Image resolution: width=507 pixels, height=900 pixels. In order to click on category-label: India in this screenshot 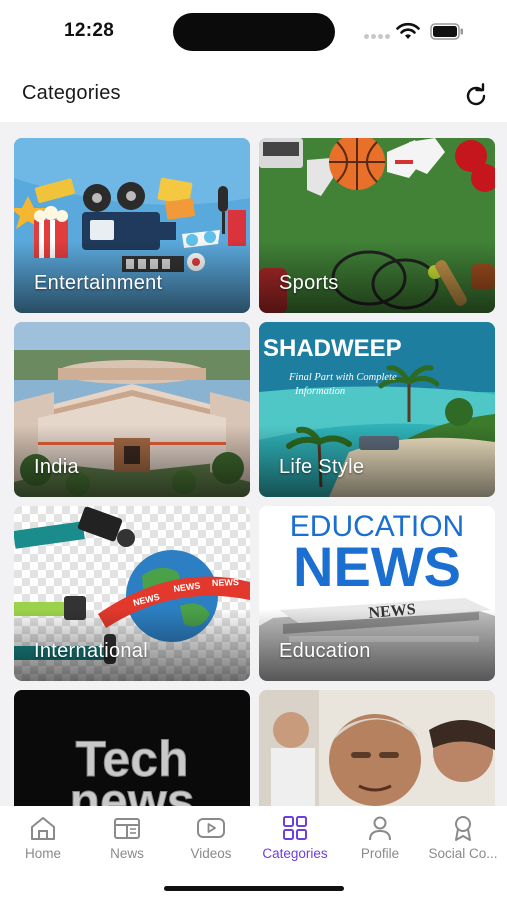, I will do `click(56, 467)`.